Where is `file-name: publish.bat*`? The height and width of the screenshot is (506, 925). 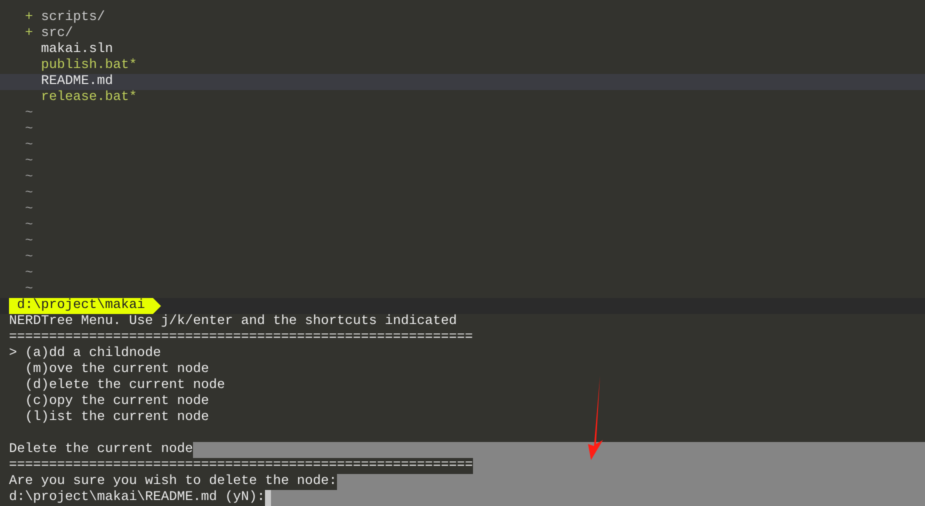 file-name: publish.bat* is located at coordinates (89, 66).